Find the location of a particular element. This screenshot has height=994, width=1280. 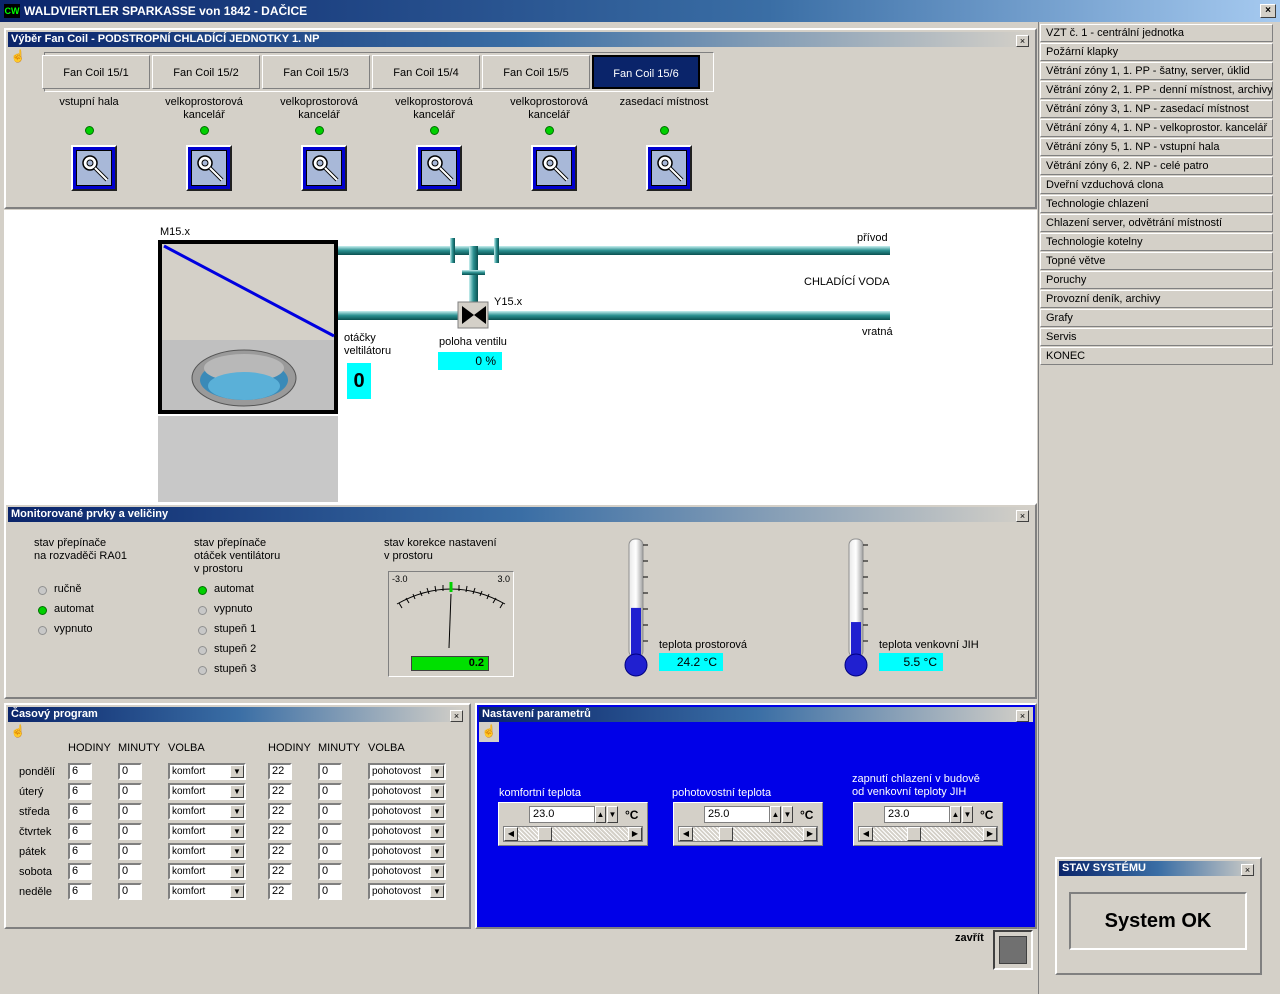

tab-fan-coil-5: Fan Coil 15/5 is located at coordinates (536, 72).